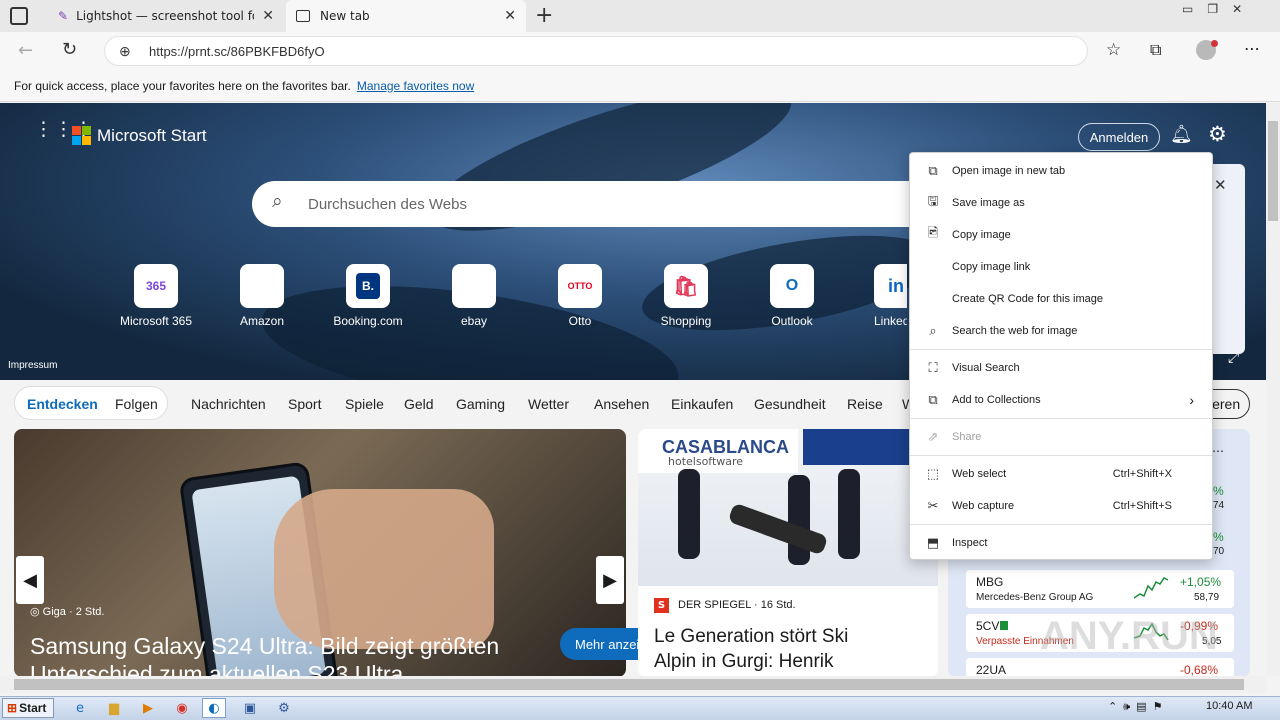 Image resolution: width=1280 pixels, height=720 pixels. Describe the element at coordinates (32, 365) in the screenshot. I see `impressum-link: Impressum` at that location.